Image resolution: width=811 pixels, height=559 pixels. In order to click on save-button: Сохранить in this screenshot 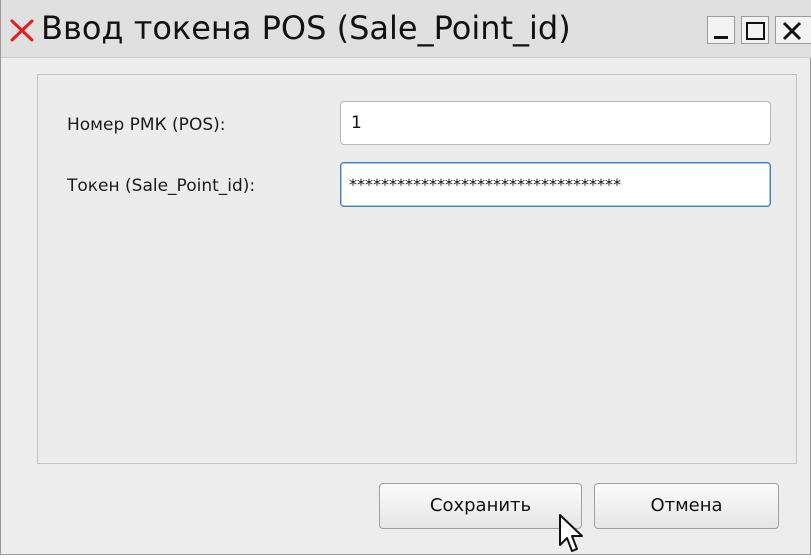, I will do `click(480, 506)`.